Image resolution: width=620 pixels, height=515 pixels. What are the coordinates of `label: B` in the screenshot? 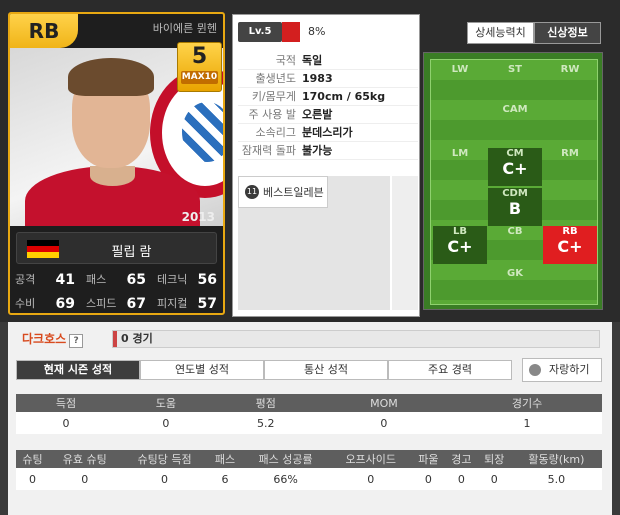 It's located at (515, 208).